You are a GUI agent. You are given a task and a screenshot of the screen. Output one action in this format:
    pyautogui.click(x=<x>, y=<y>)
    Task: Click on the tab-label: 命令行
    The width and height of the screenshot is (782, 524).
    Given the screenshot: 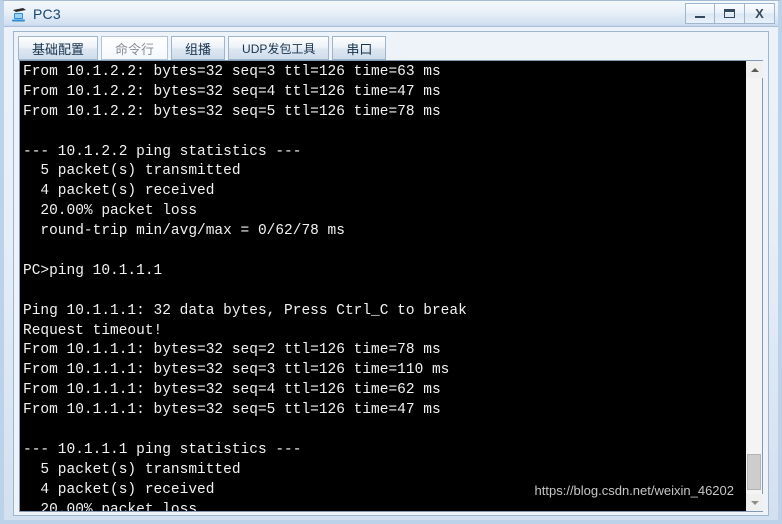 What is the action you would take?
    pyautogui.click(x=135, y=49)
    